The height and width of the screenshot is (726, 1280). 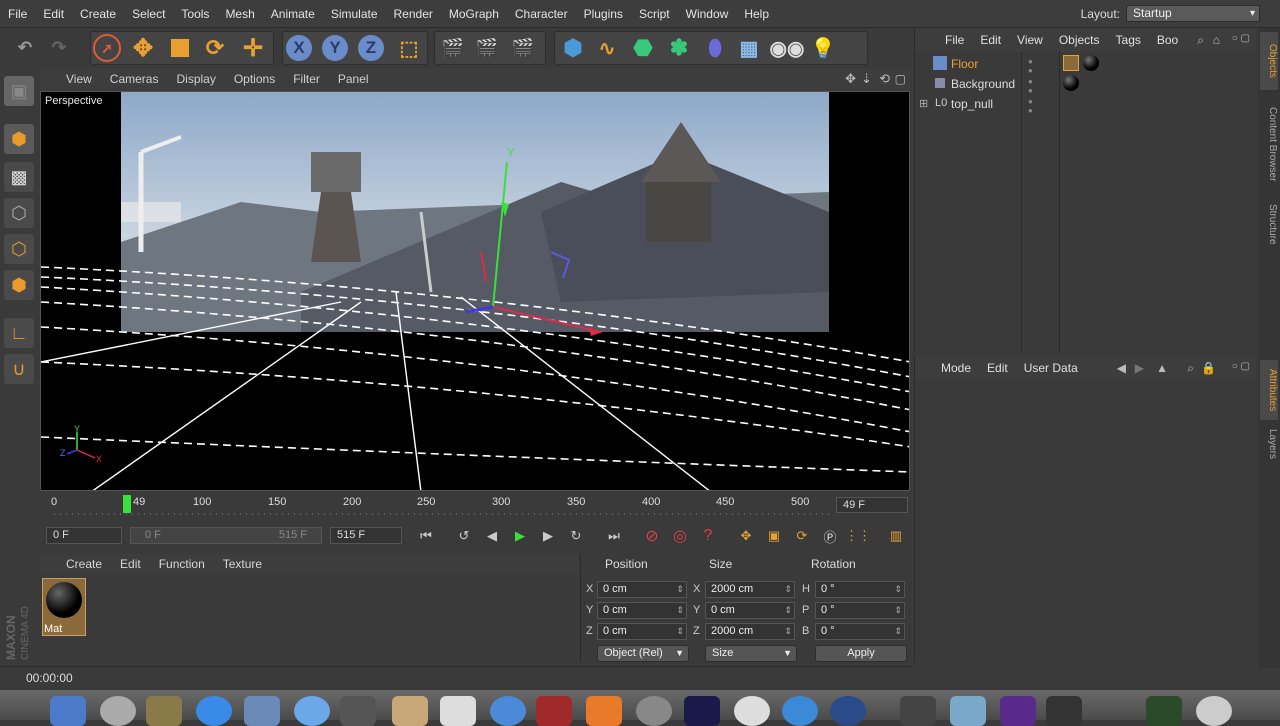 I want to click on points-mode-icon: ⬡, so click(x=19, y=213).